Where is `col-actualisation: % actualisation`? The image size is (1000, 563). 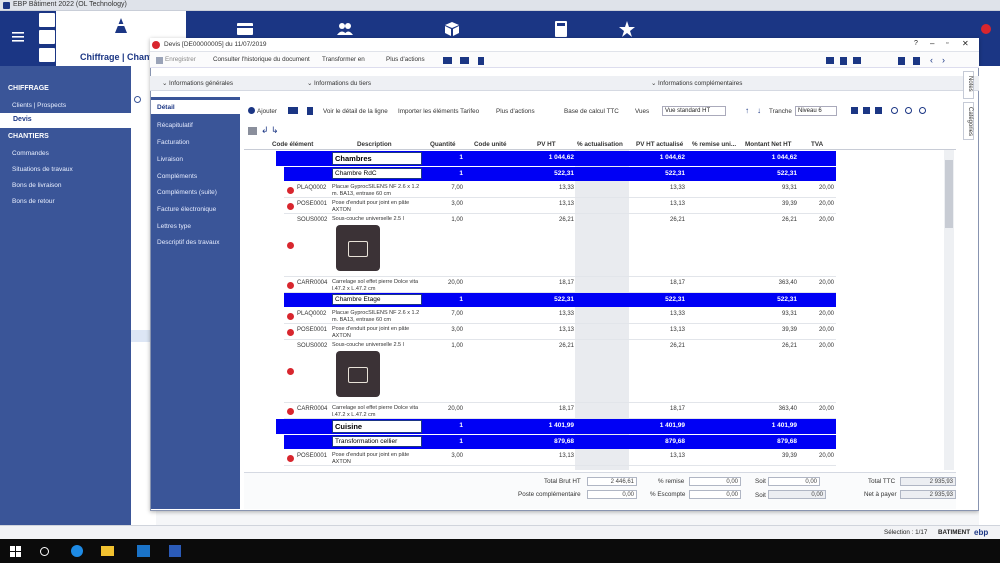
col-actualisation: % actualisation is located at coordinates (600, 144).